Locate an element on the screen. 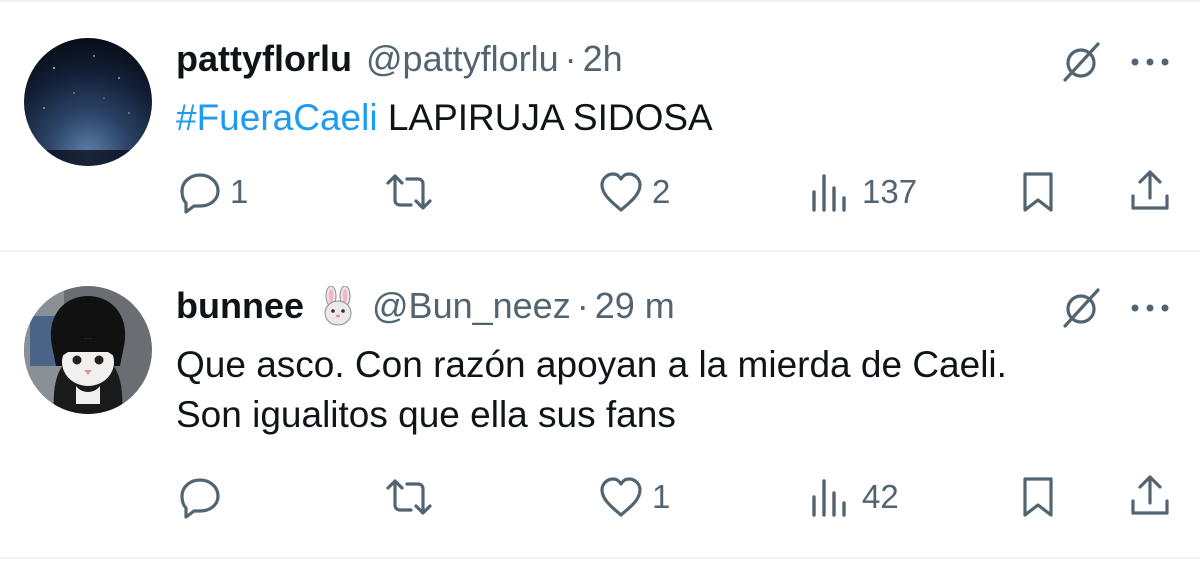  views-count: 42 is located at coordinates (880, 496).